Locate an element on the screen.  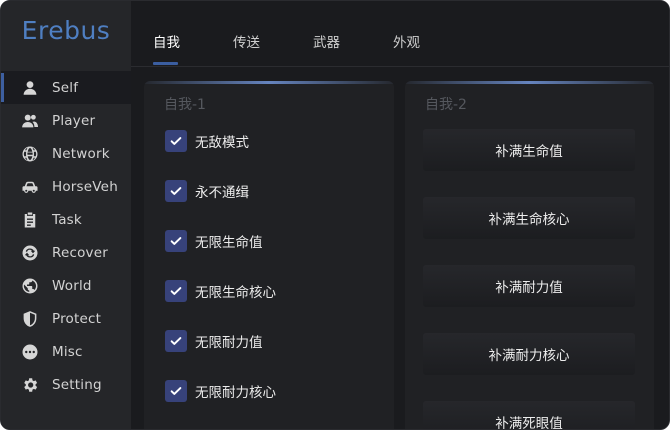
tab-weapons: 武器 is located at coordinates (326, 41).